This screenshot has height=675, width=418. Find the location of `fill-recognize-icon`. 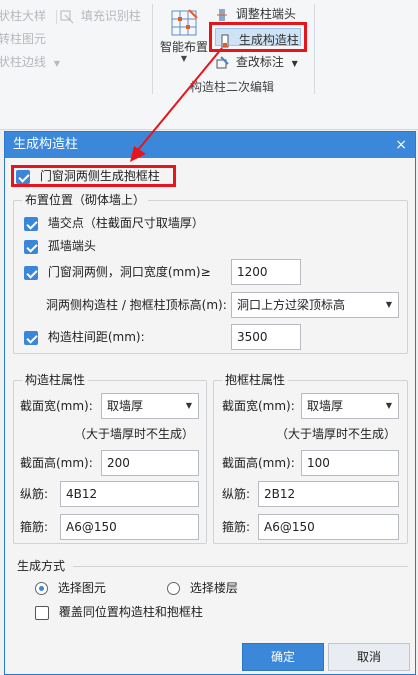

fill-recognize-icon is located at coordinates (67, 17).